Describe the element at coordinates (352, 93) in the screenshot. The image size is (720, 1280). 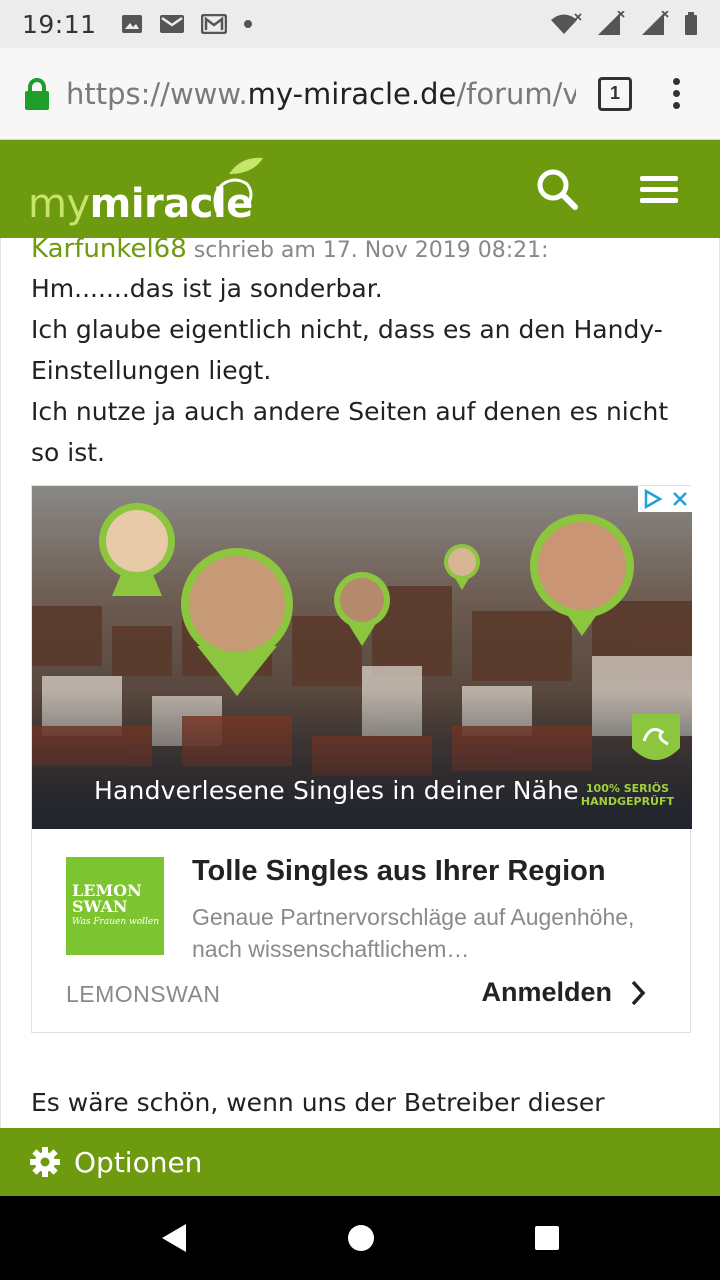
I see `url-domain: my-miracle.de` at that location.